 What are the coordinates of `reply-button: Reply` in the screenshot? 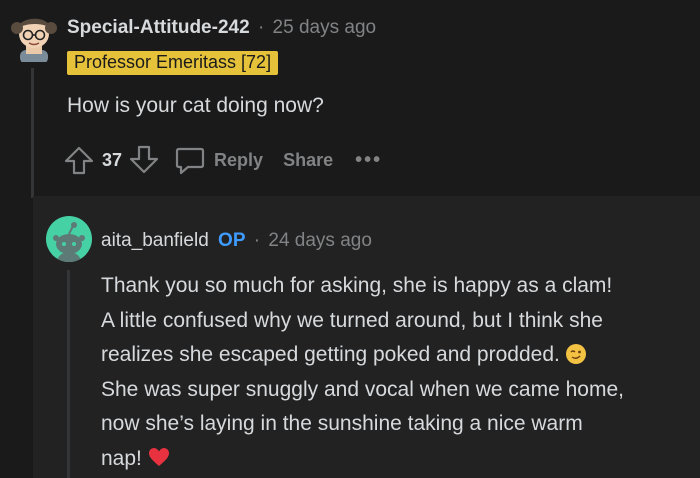 It's located at (218, 160).